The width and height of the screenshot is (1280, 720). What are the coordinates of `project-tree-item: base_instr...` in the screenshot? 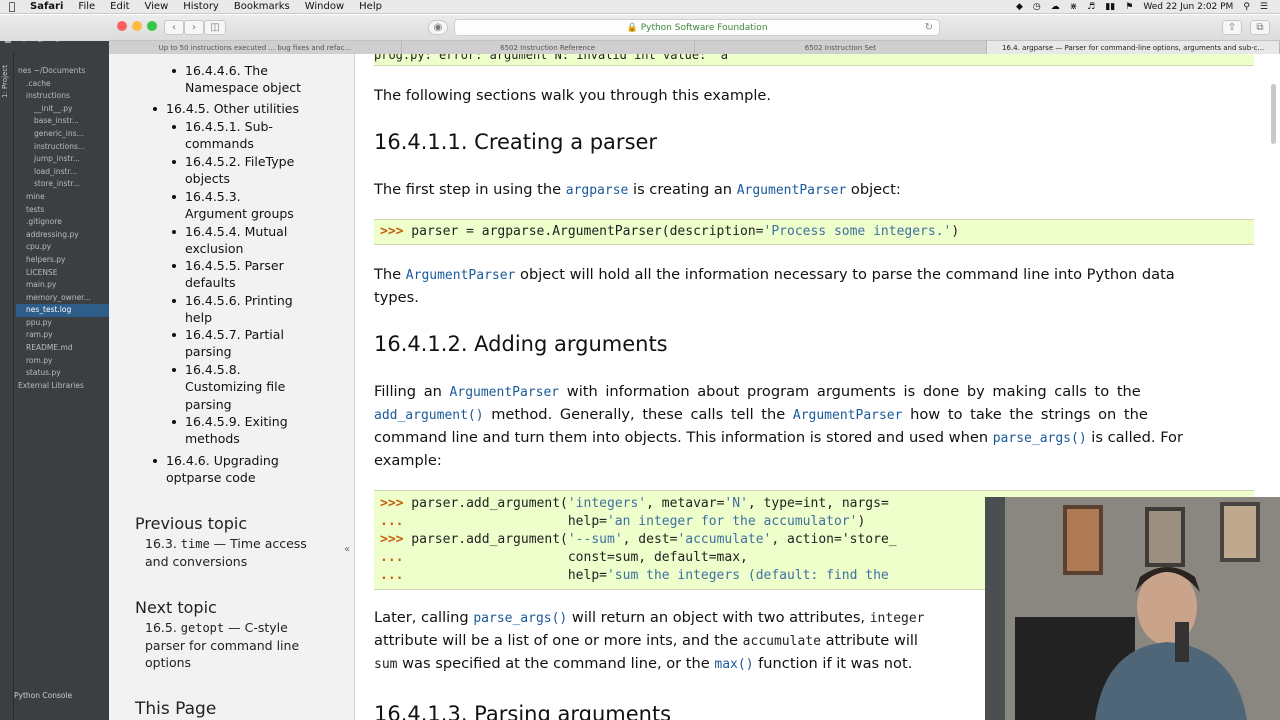 It's located at (62, 121).